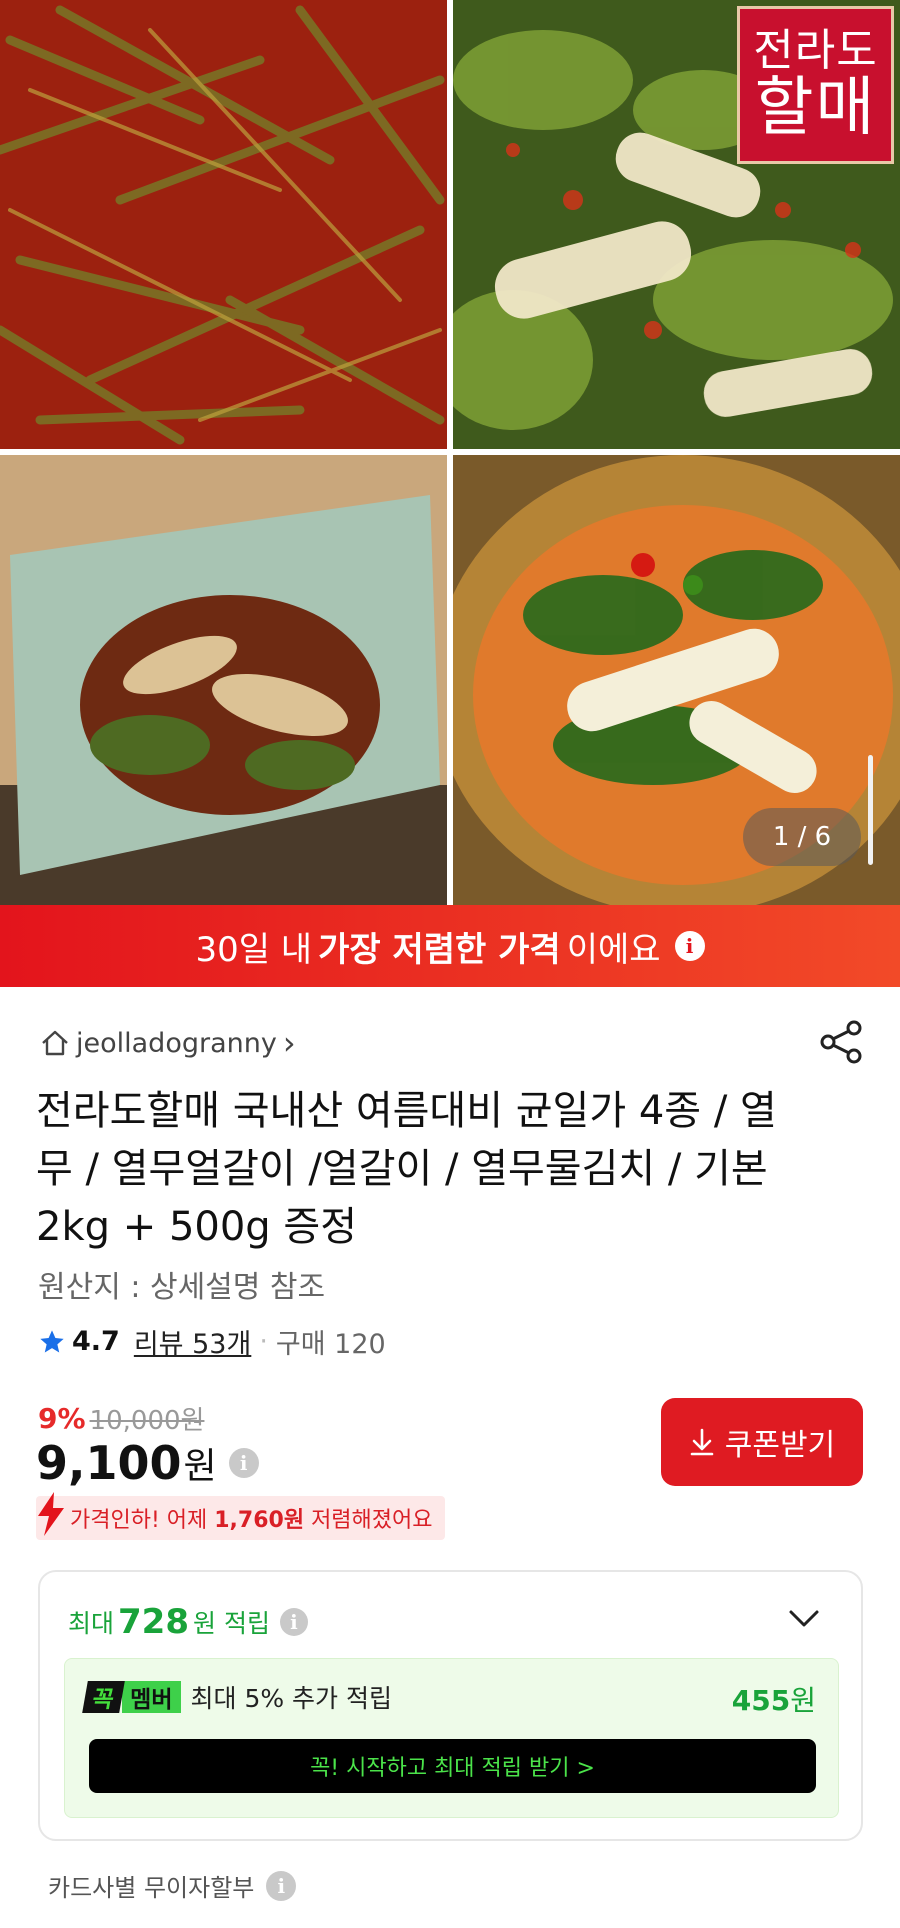 Image resolution: width=900 pixels, height=1928 pixels. I want to click on member-amount-value: 455, so click(761, 1700).